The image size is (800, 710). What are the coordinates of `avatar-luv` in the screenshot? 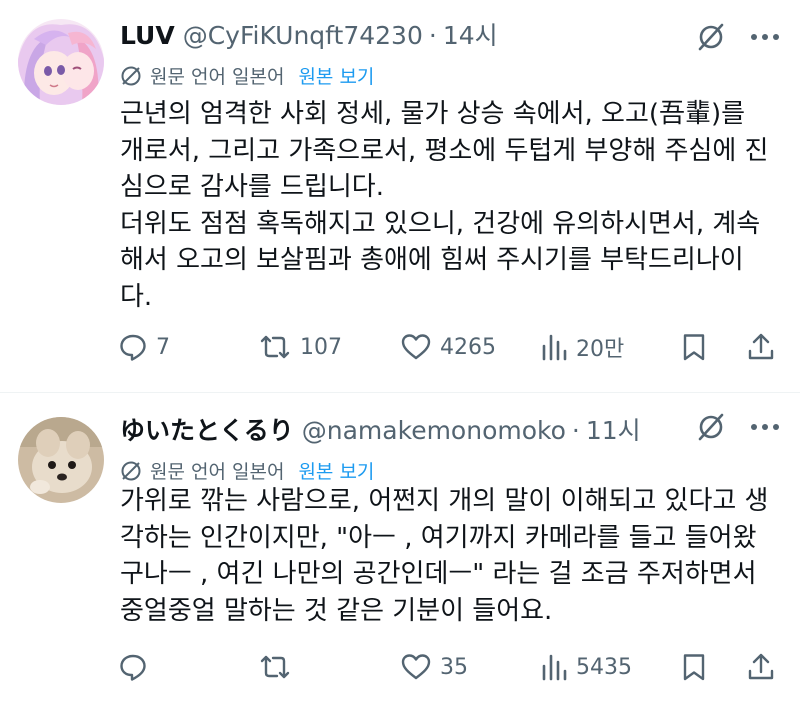 It's located at (61, 62).